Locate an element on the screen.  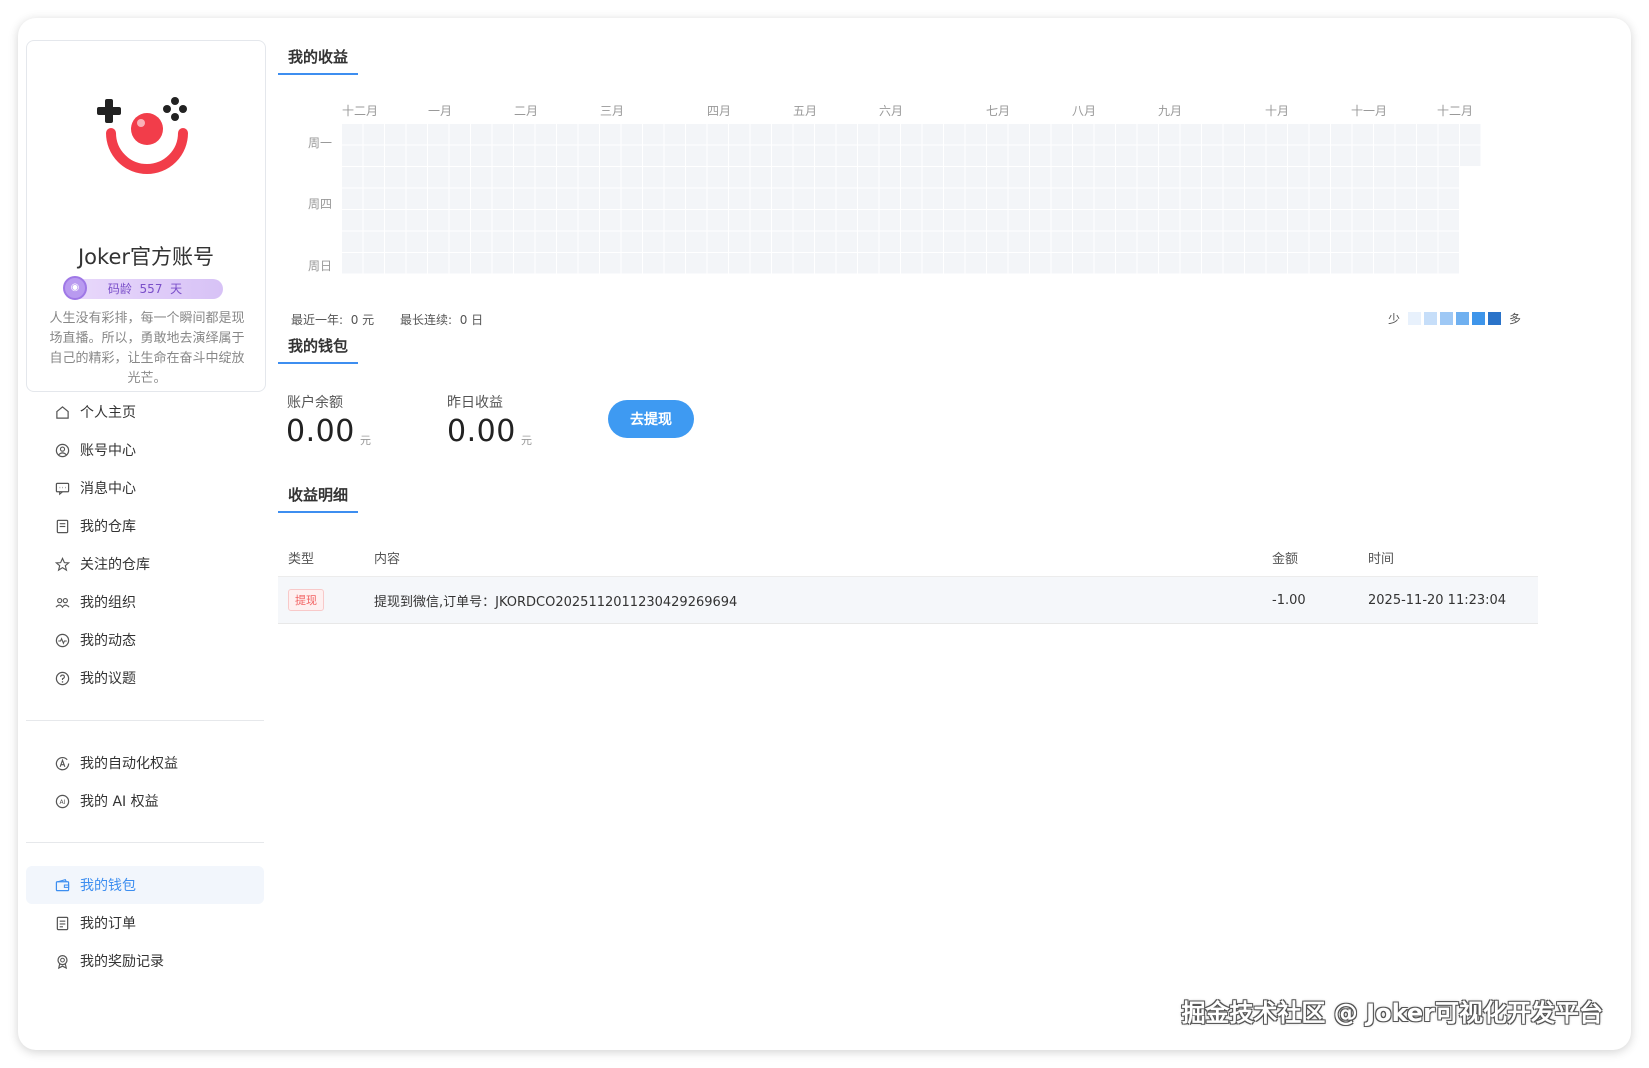
sidebar-item-account: 账号中心 is located at coordinates (145, 450).